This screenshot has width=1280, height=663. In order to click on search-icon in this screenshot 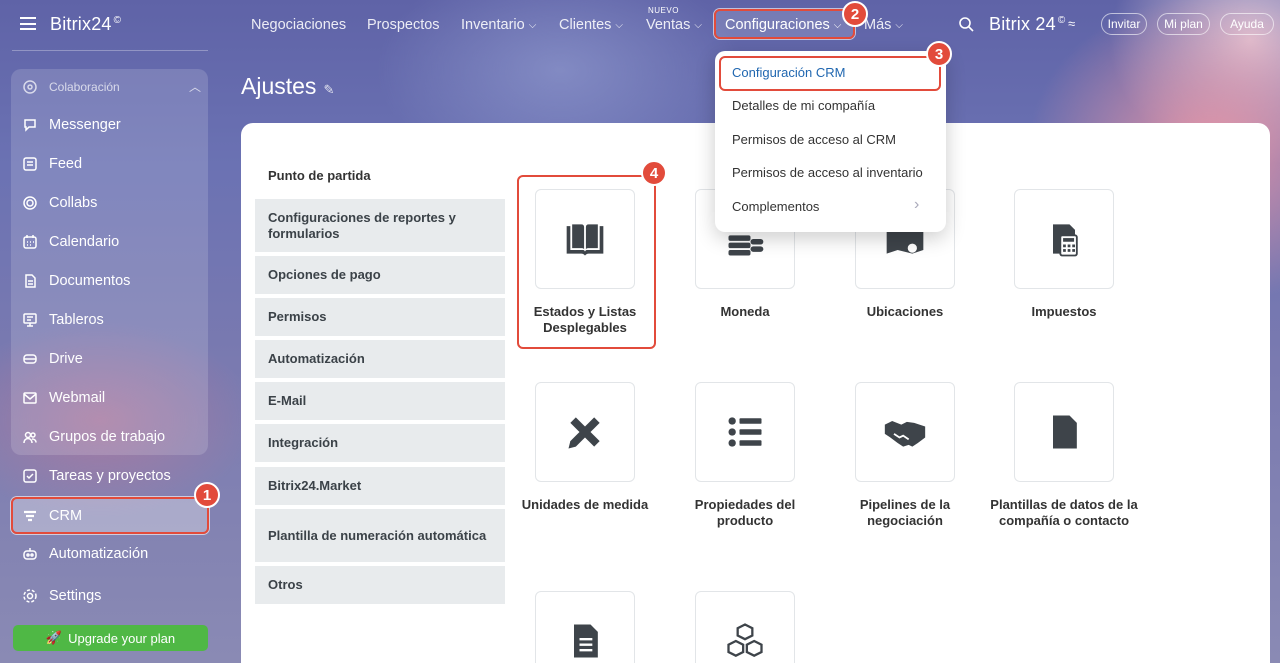, I will do `click(966, 24)`.